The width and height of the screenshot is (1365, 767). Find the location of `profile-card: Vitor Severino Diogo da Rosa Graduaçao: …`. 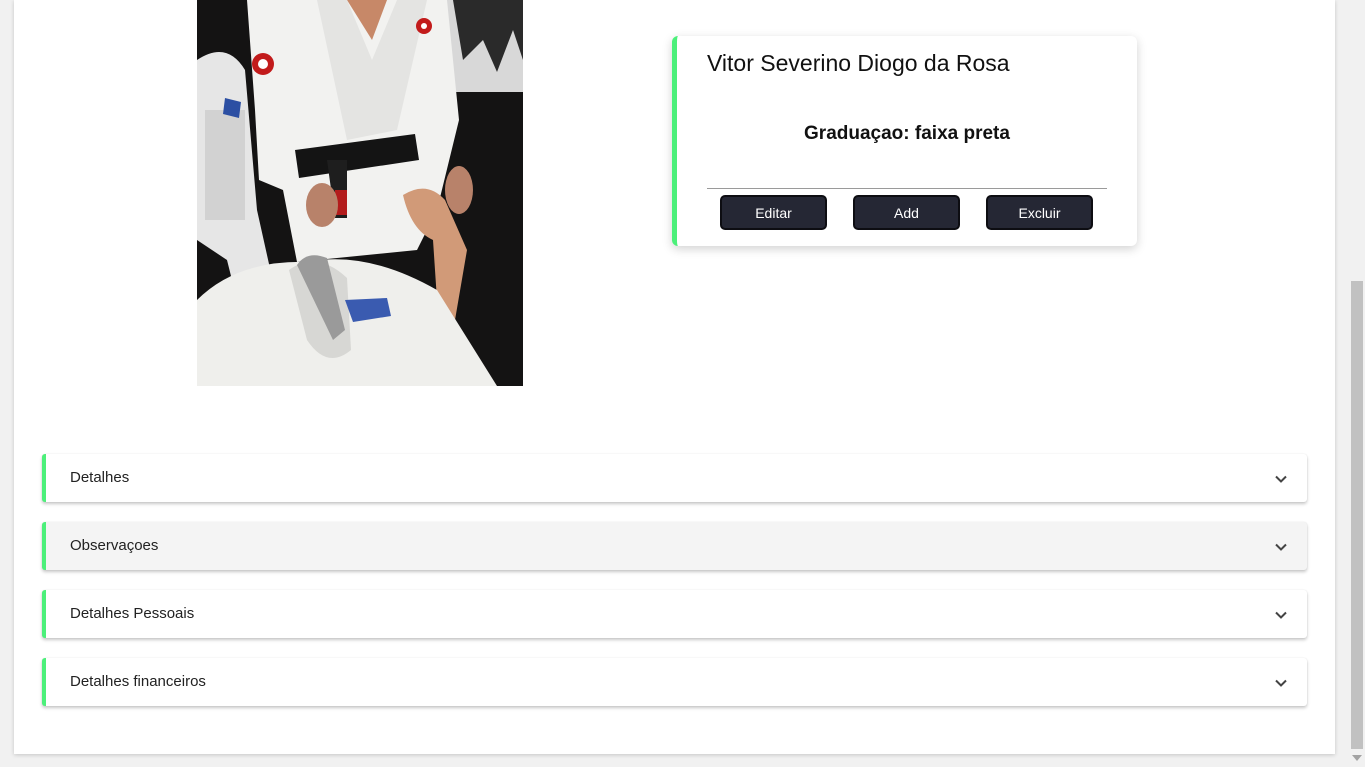

profile-card: Vitor Severino Diogo da Rosa Graduaçao: … is located at coordinates (904, 141).